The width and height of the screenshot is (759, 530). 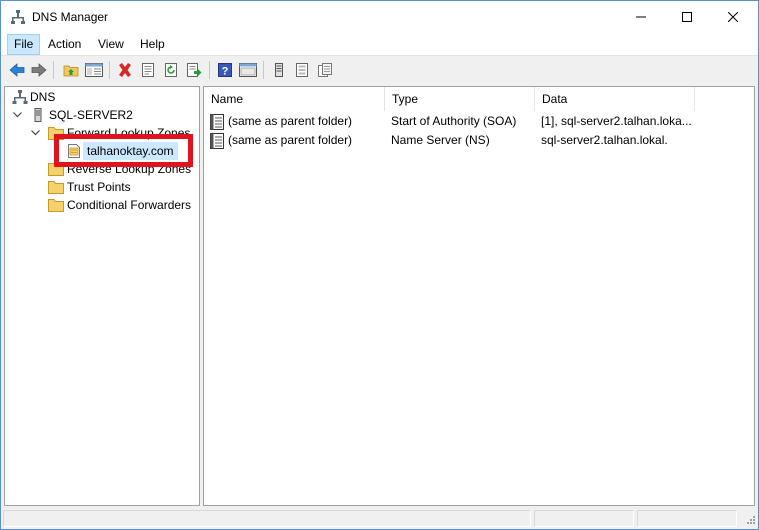 I want to click on show-hide-console-tree-icon, so click(x=94, y=70).